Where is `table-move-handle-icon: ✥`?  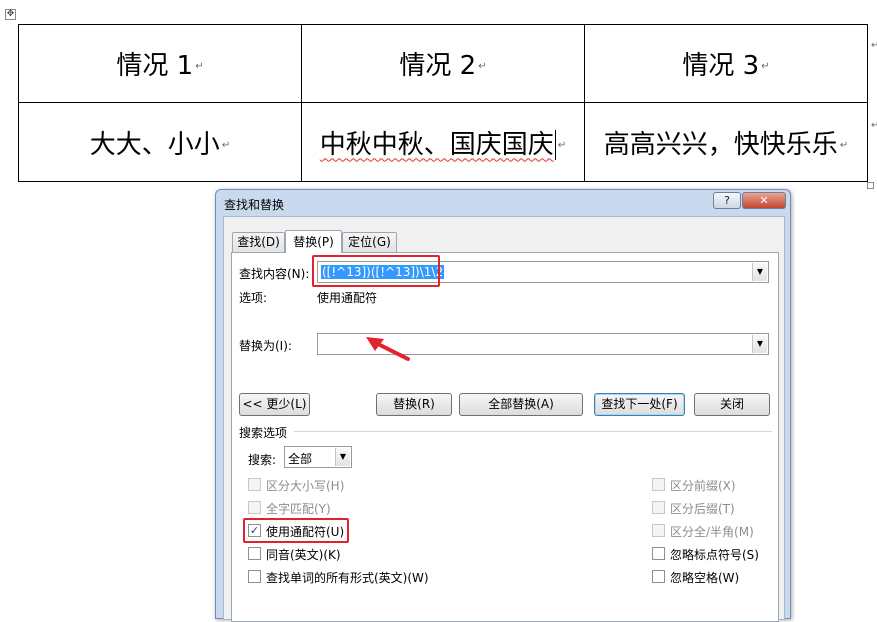
table-move-handle-icon: ✥ is located at coordinates (10, 14).